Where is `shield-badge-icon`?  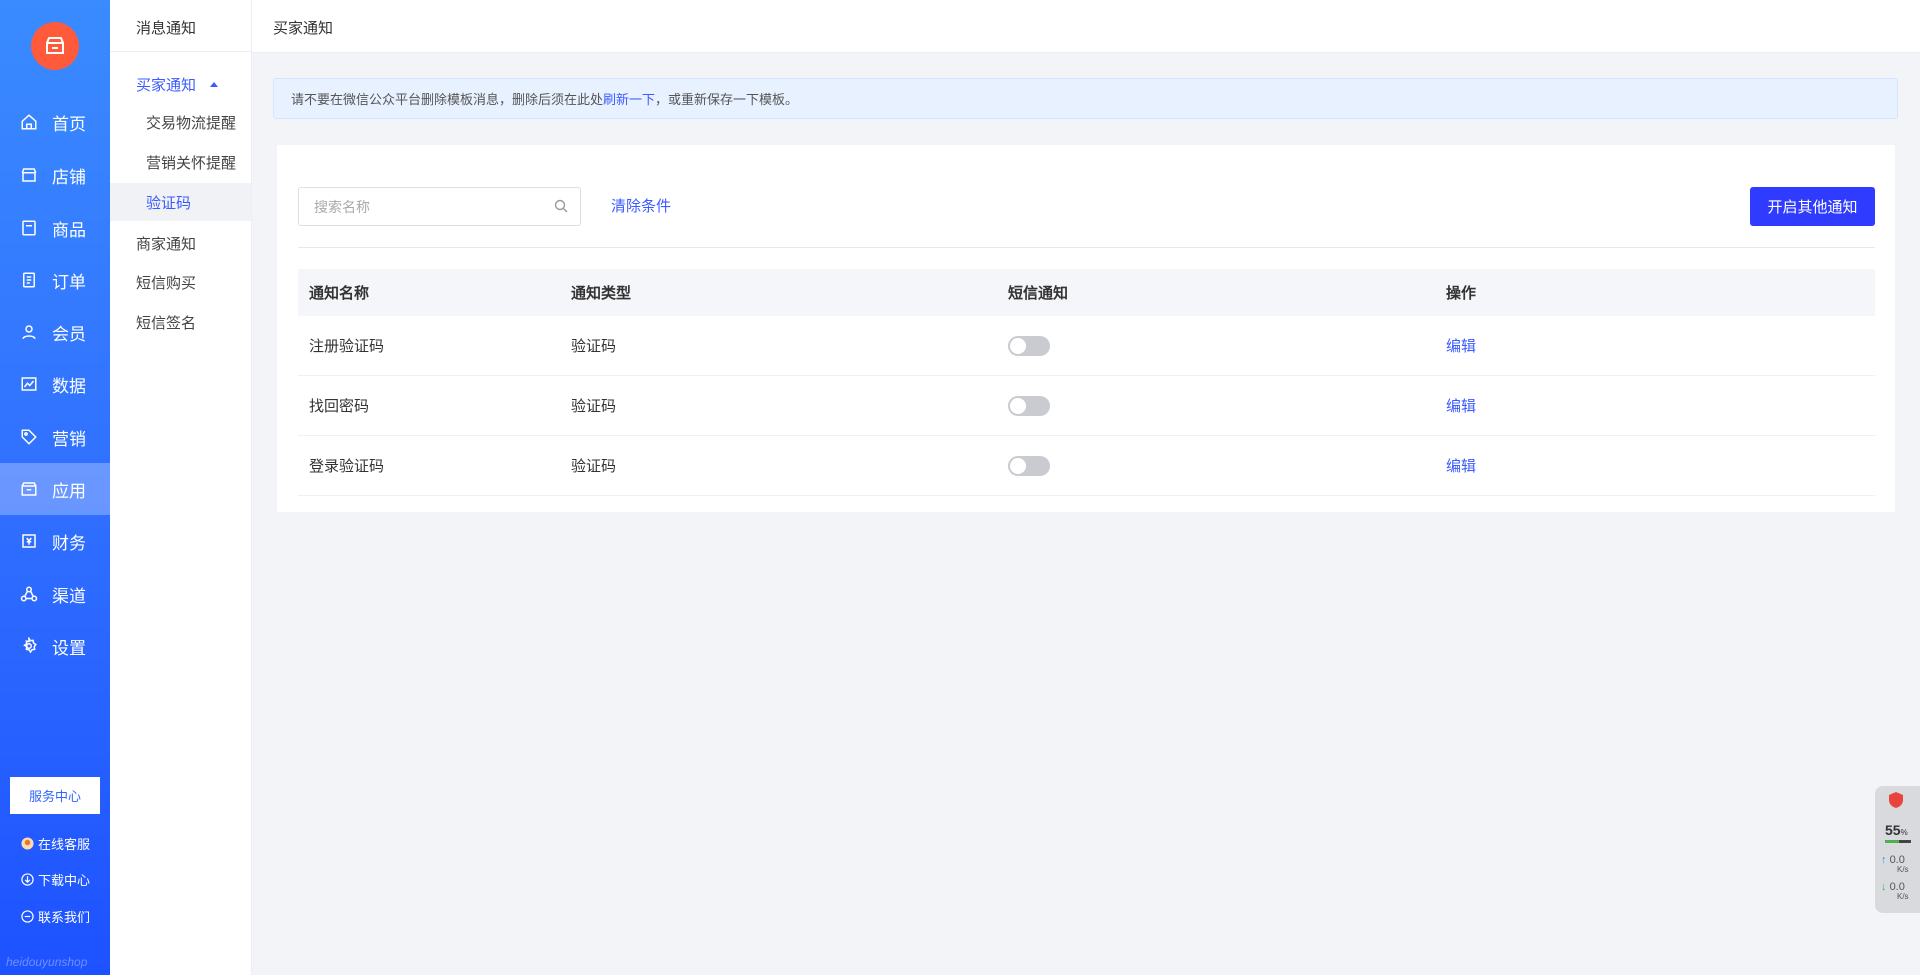
shield-badge-icon is located at coordinates (1896, 800).